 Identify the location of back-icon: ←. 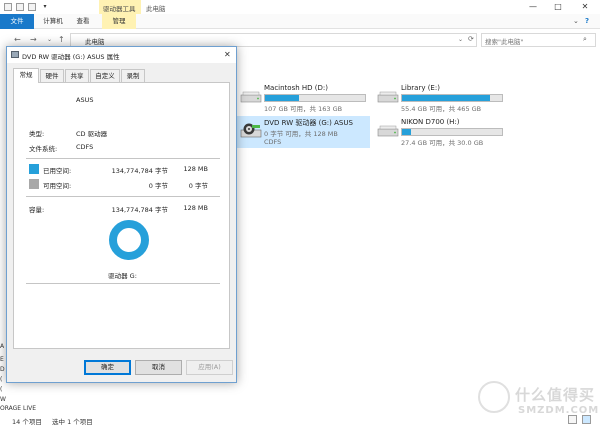
(17, 39).